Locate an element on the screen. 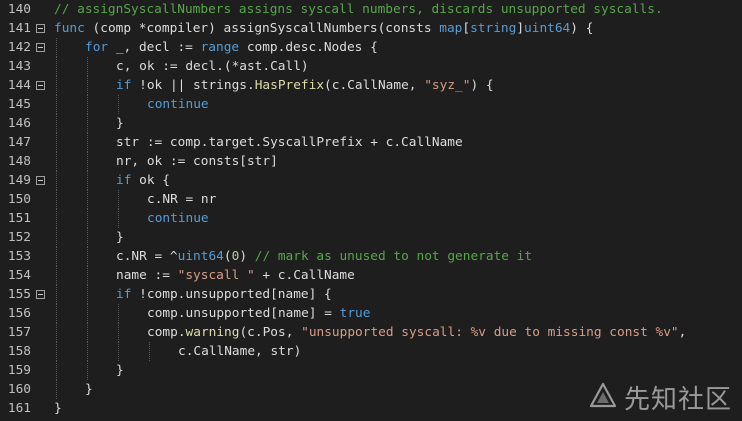 The image size is (742, 421). code-token: map is located at coordinates (451, 28).